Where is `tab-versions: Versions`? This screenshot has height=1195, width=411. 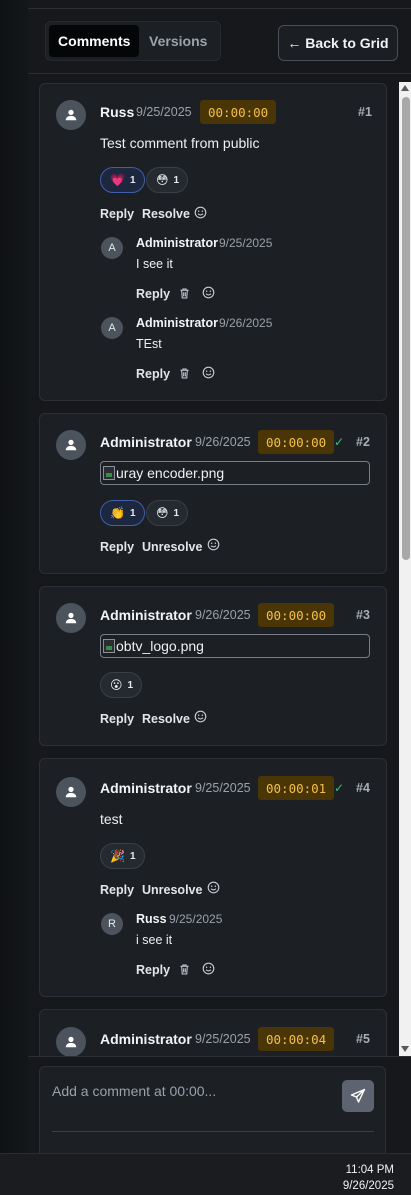
tab-versions: Versions is located at coordinates (178, 41).